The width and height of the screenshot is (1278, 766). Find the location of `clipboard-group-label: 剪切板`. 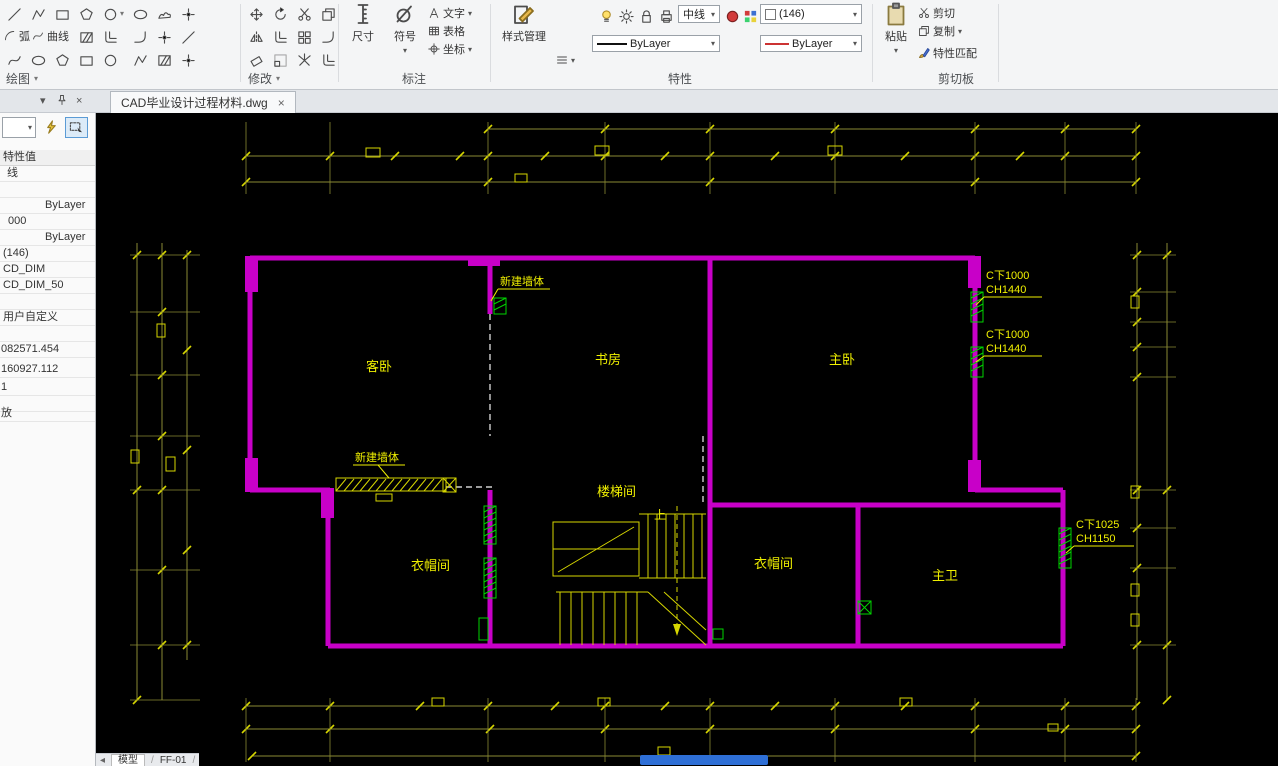

clipboard-group-label: 剪切板 is located at coordinates (956, 78).